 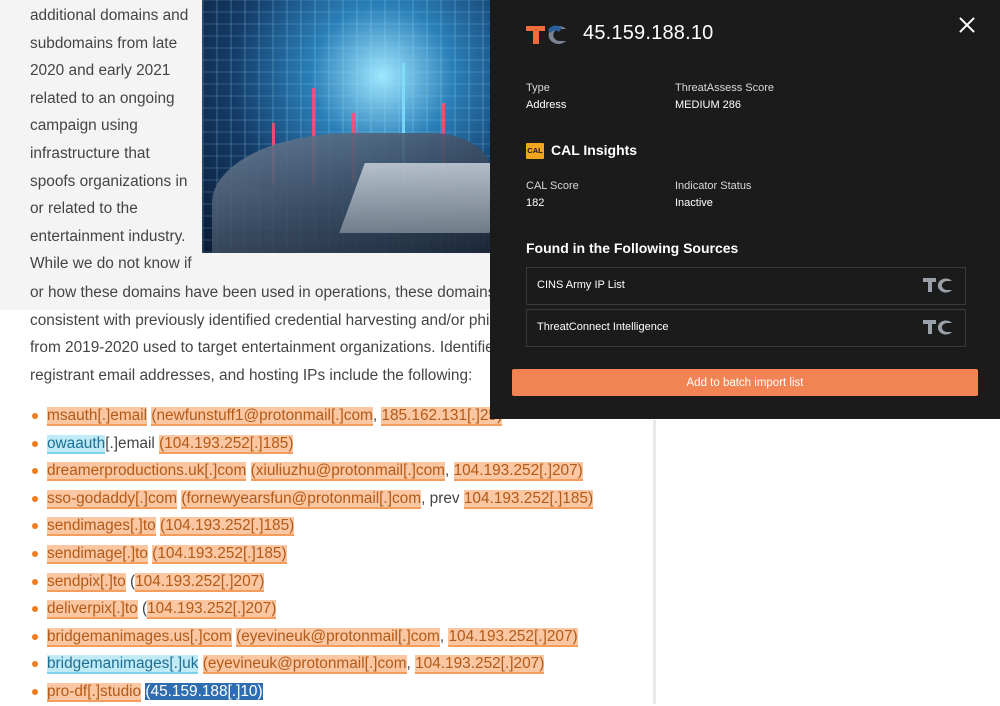 What do you see at coordinates (535, 203) in the screenshot?
I see `cal-score-value: 182` at bounding box center [535, 203].